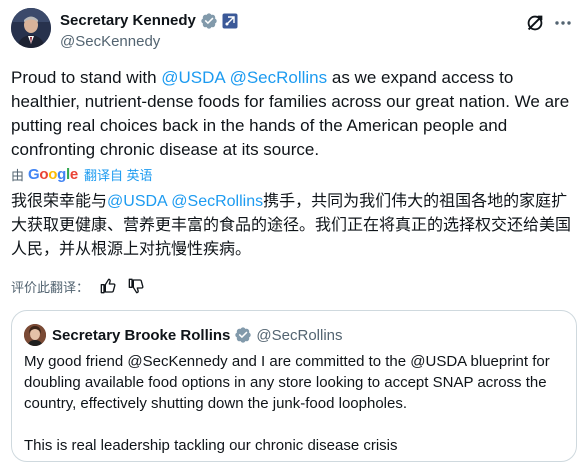 The image size is (586, 467). I want to click on government-badge-icon, so click(230, 21).